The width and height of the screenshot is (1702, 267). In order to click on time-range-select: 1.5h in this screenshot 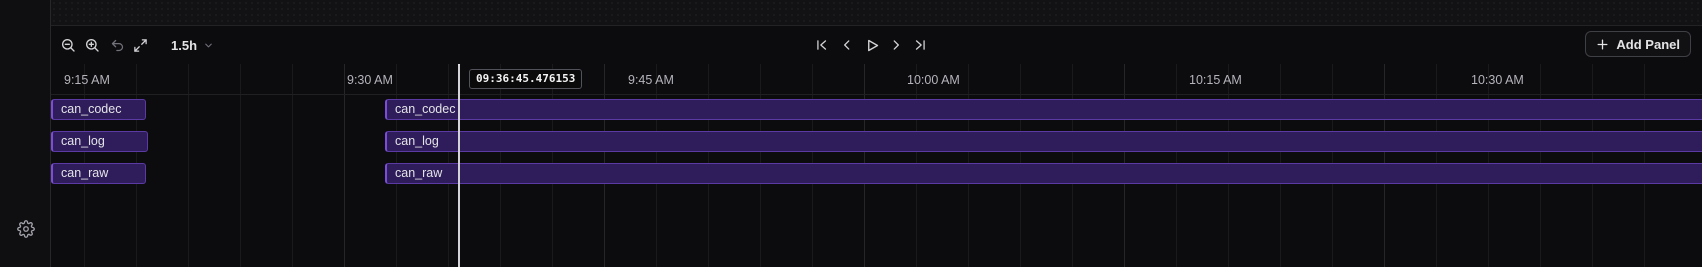, I will do `click(192, 45)`.